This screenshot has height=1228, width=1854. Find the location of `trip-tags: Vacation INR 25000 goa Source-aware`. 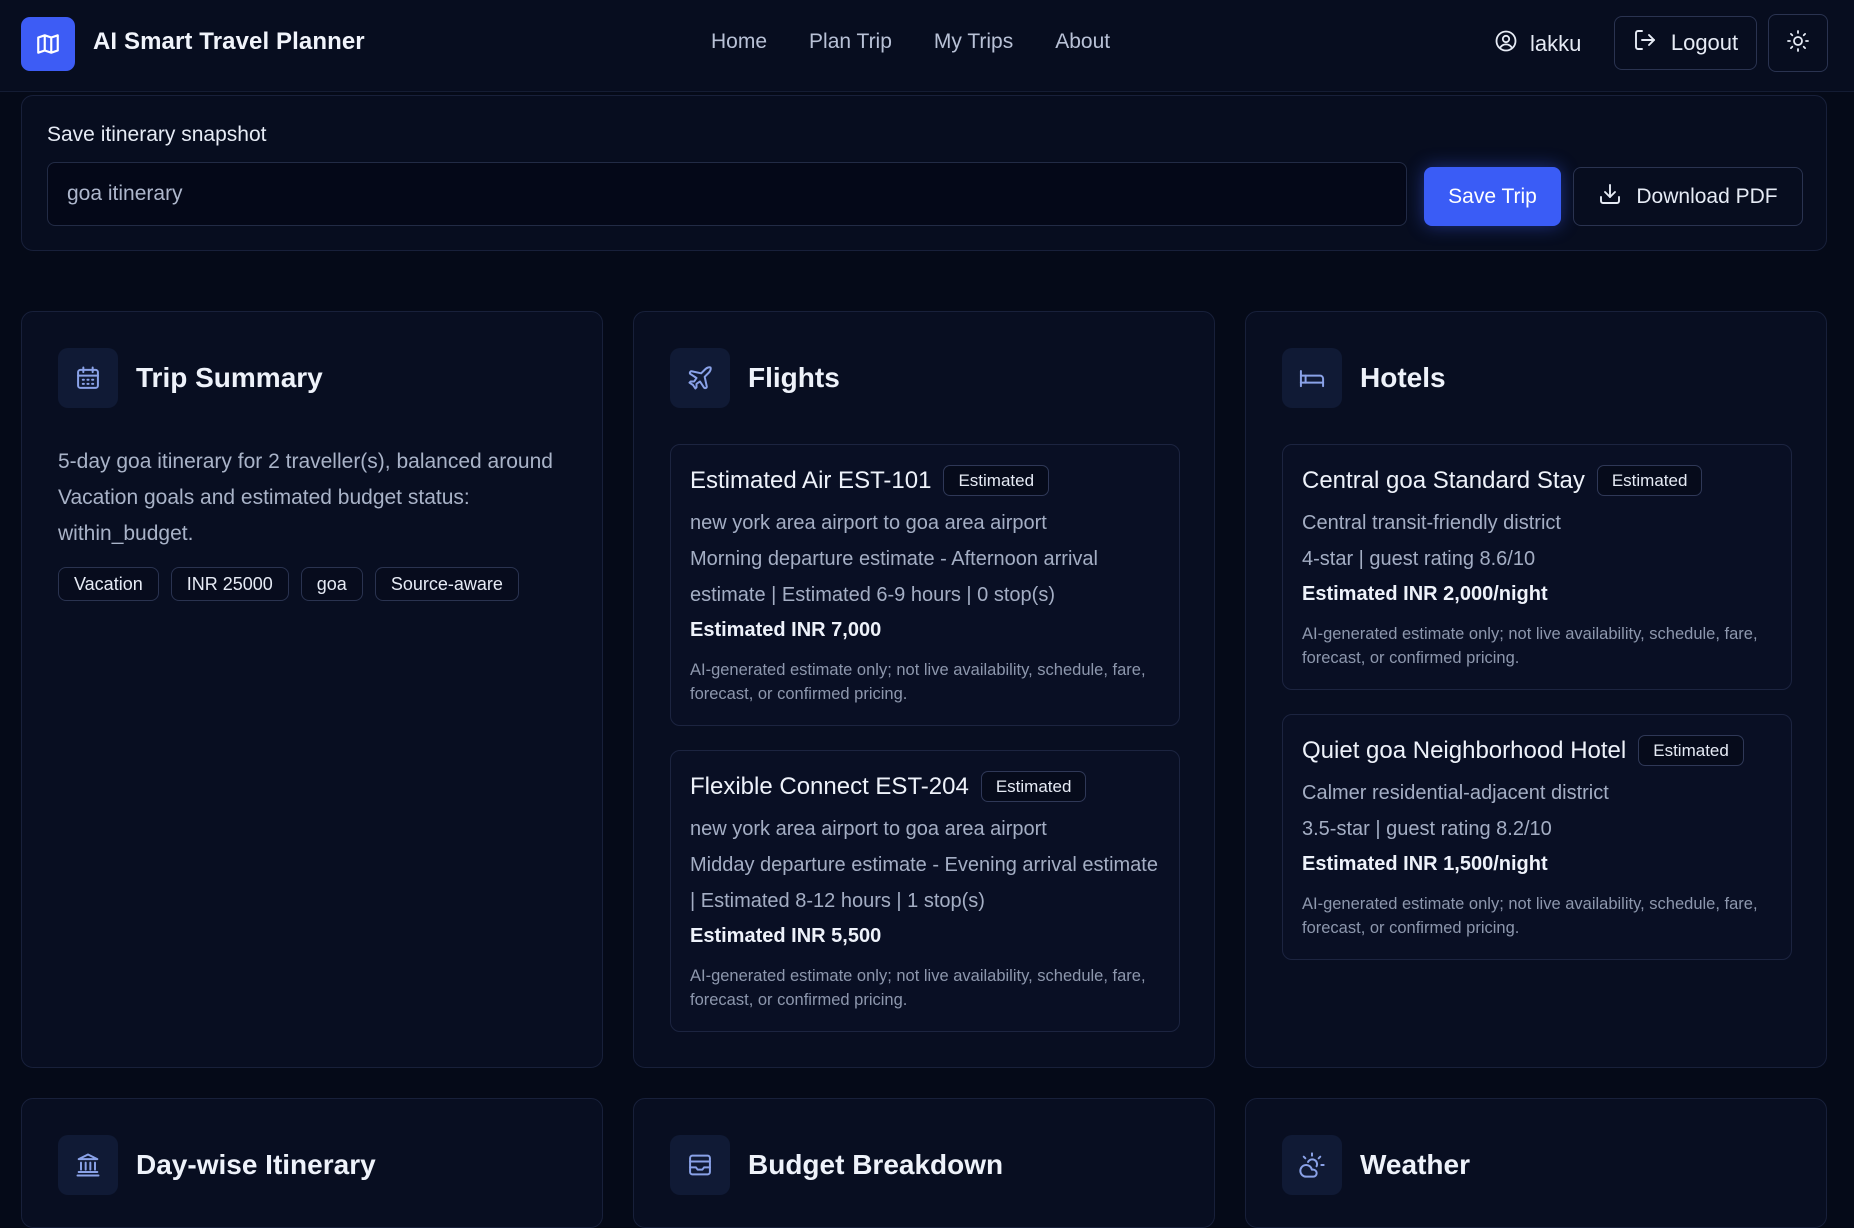

trip-tags: Vacation INR 25000 goa Source-aware is located at coordinates (288, 584).